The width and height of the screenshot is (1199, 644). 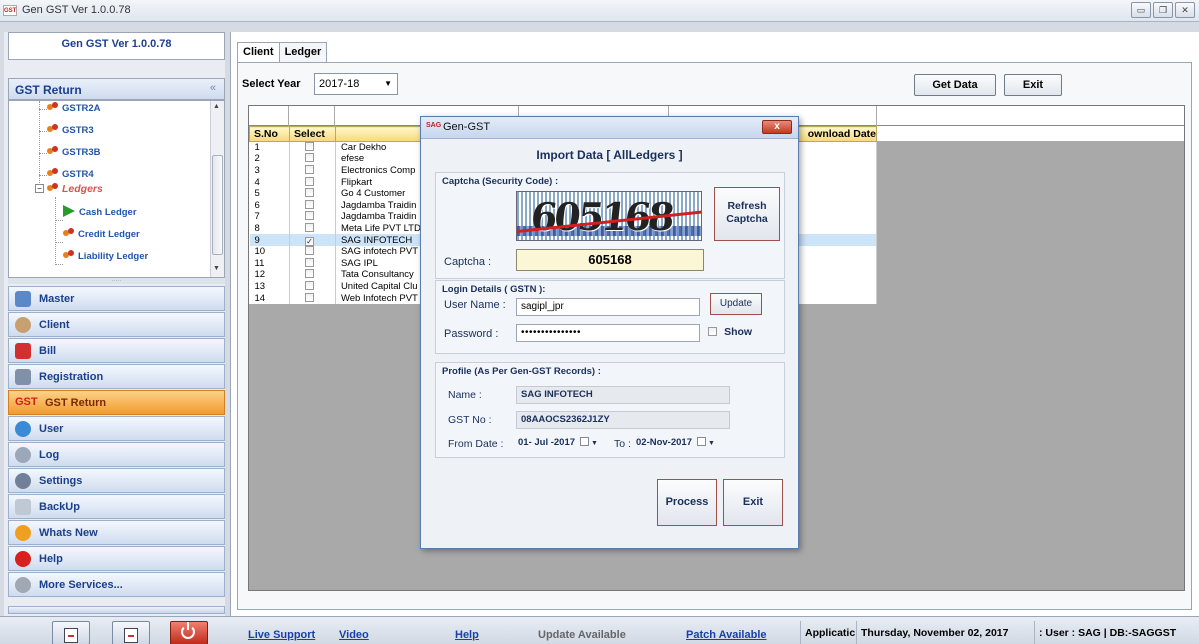 What do you see at coordinates (213, 88) in the screenshot?
I see `collapse-icon: «` at bounding box center [213, 88].